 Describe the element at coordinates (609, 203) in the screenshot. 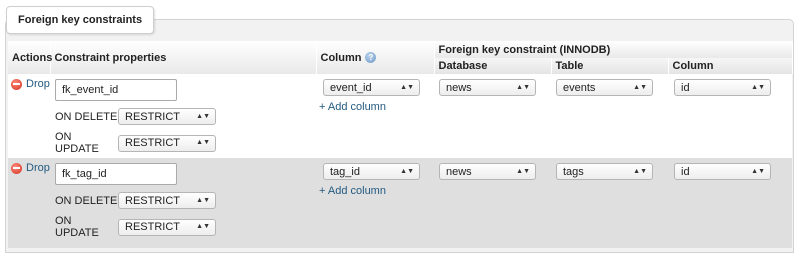

I see `table-cell: tags ▲▼` at that location.